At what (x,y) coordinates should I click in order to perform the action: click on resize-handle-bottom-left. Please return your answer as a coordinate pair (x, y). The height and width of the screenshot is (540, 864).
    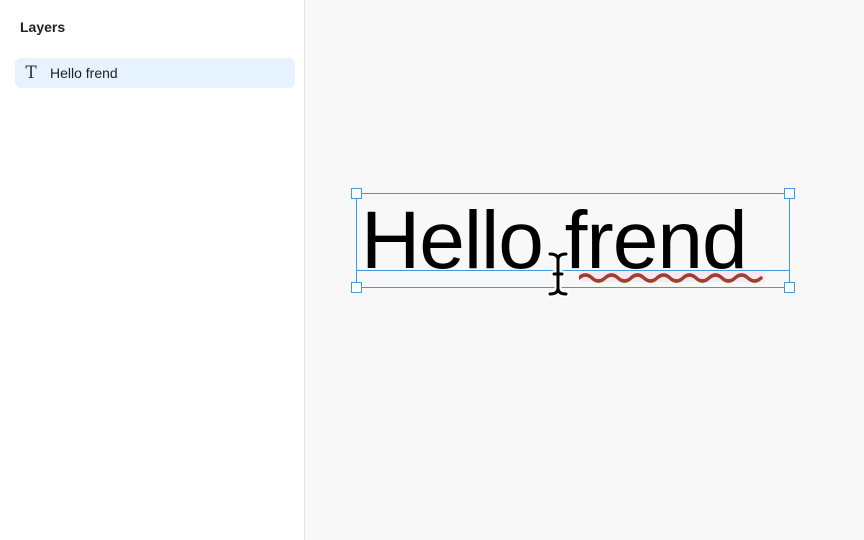
    Looking at the image, I should click on (356, 287).